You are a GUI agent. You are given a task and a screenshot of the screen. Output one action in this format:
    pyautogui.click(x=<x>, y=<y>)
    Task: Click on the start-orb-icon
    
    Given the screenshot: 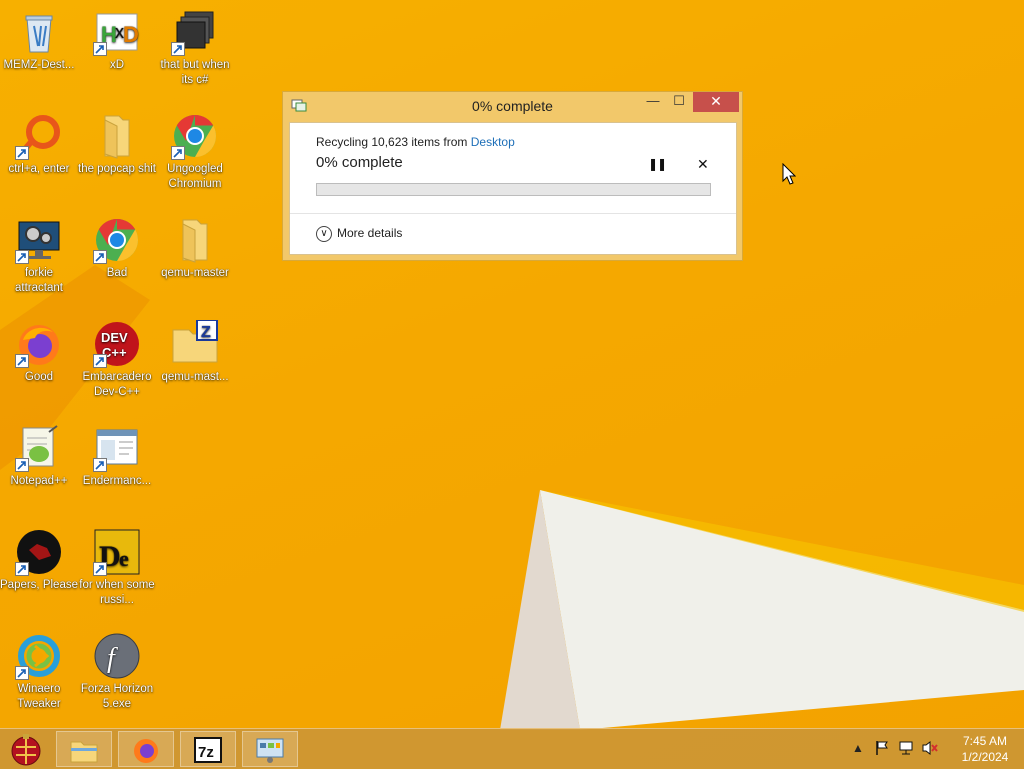 What is the action you would take?
    pyautogui.click(x=26, y=750)
    